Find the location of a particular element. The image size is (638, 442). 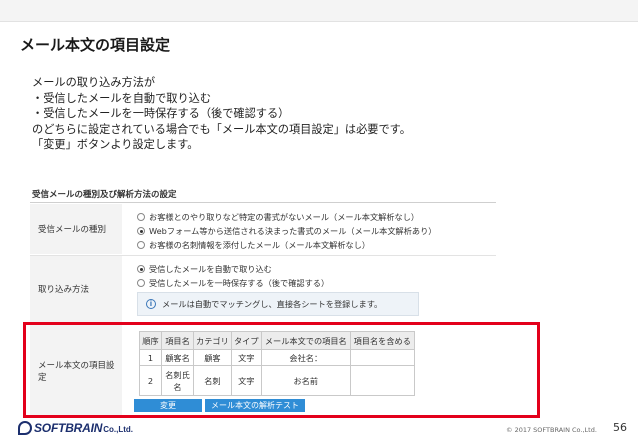

mail-type-option-3: お客様の名刺情報を添付したメール（メール本文解析なし） is located at coordinates (253, 245).